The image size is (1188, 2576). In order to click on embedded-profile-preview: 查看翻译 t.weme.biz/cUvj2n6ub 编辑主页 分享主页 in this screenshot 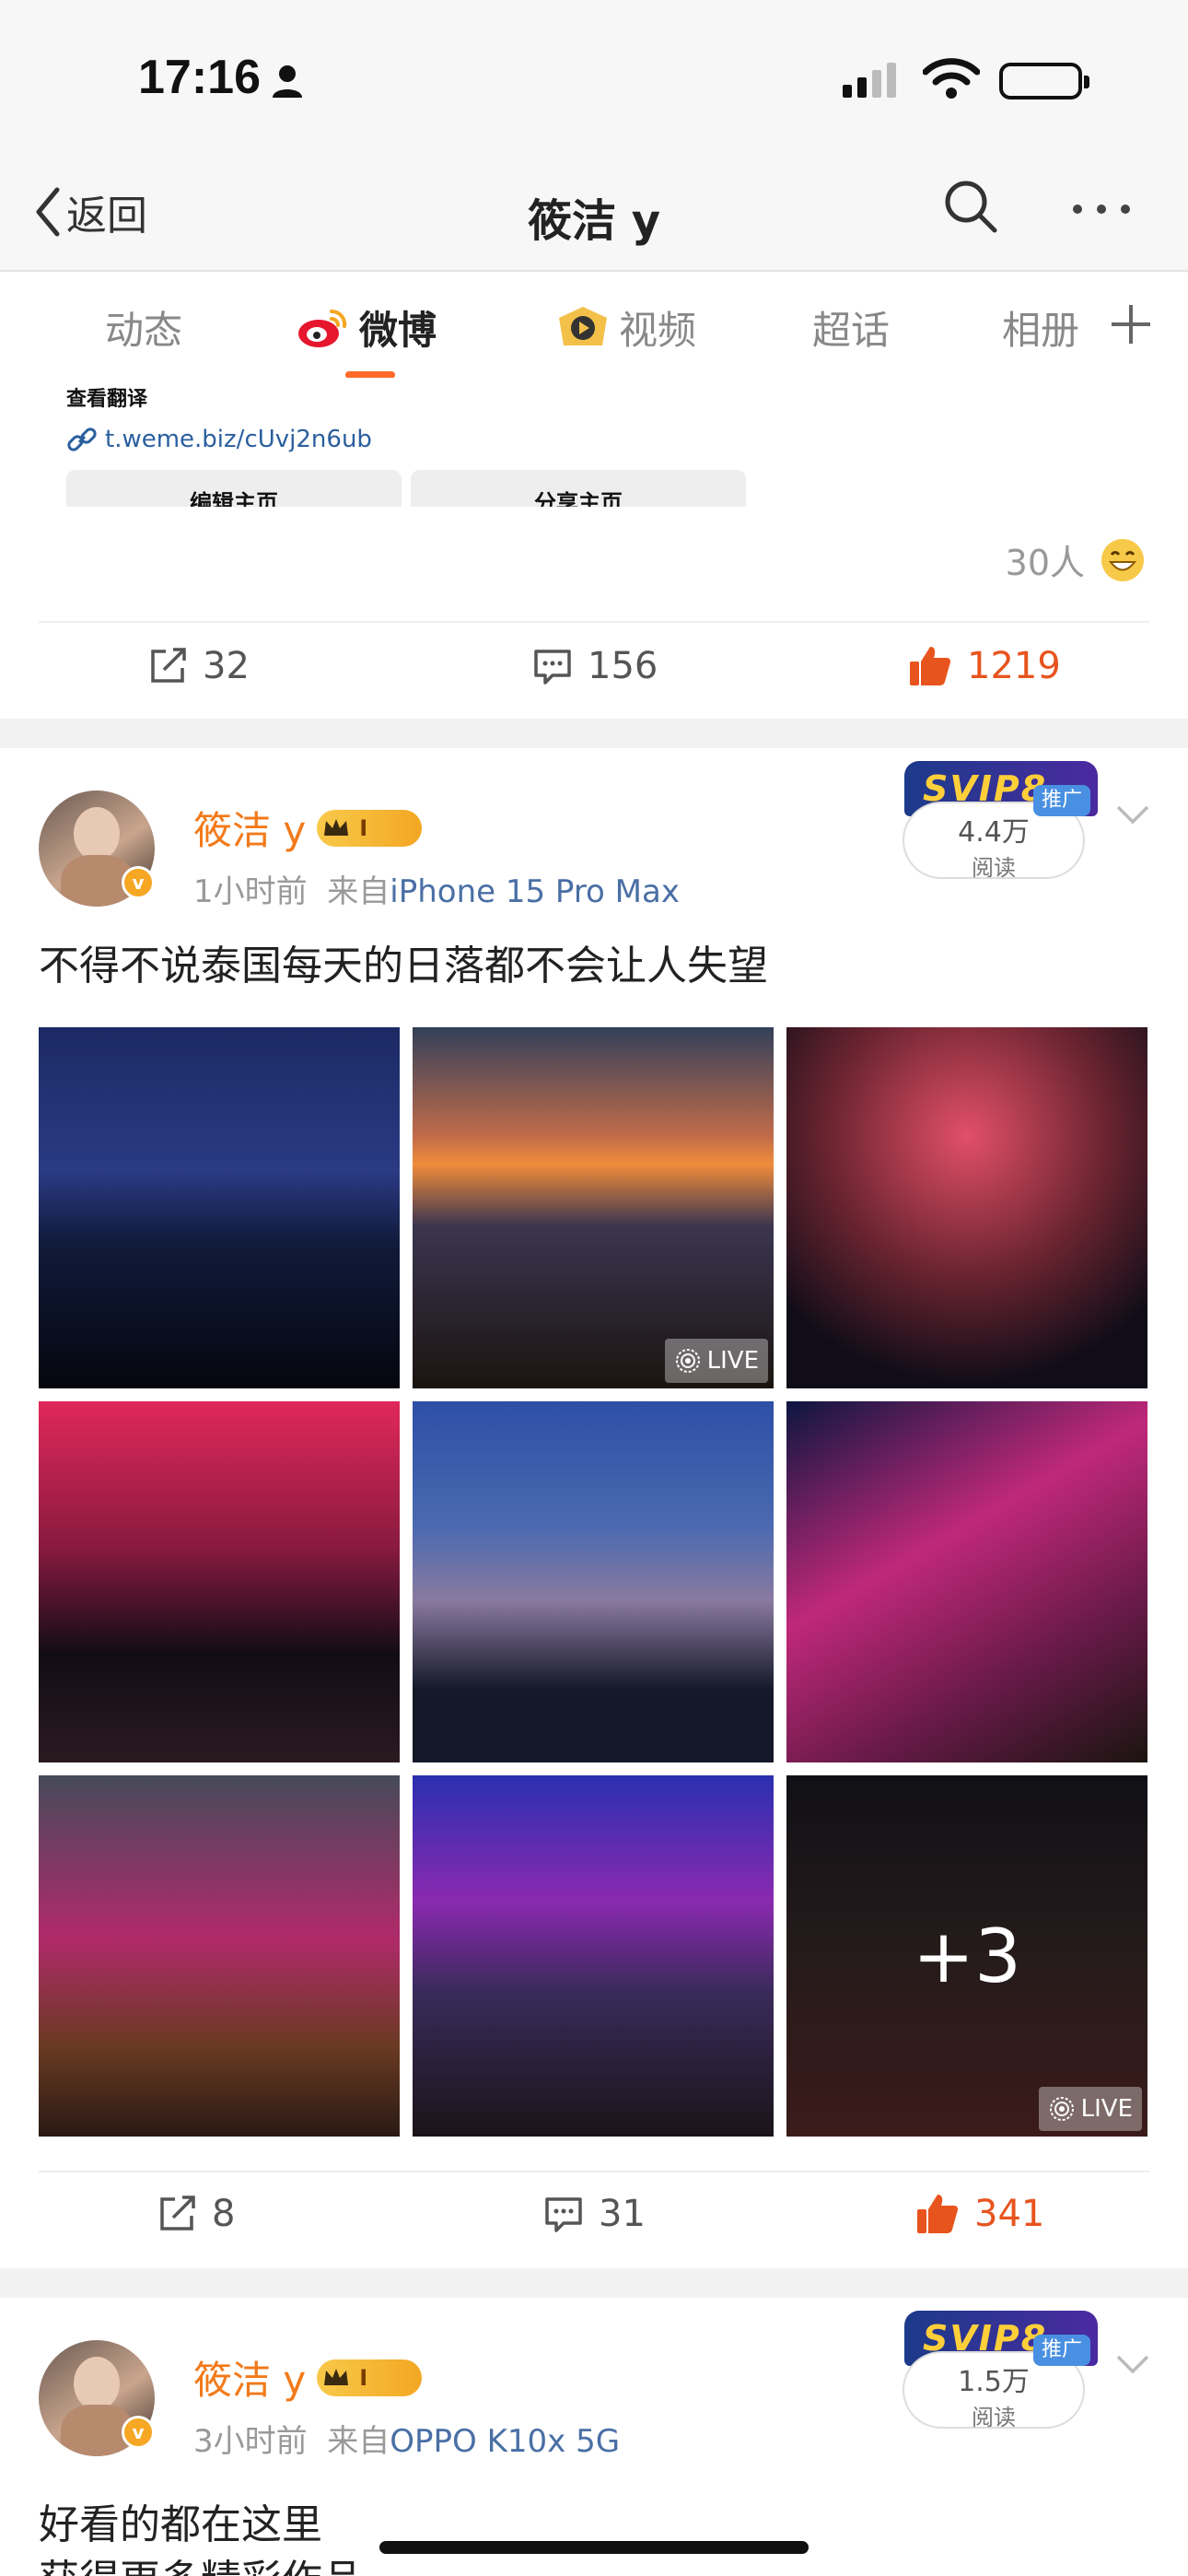, I will do `click(594, 442)`.